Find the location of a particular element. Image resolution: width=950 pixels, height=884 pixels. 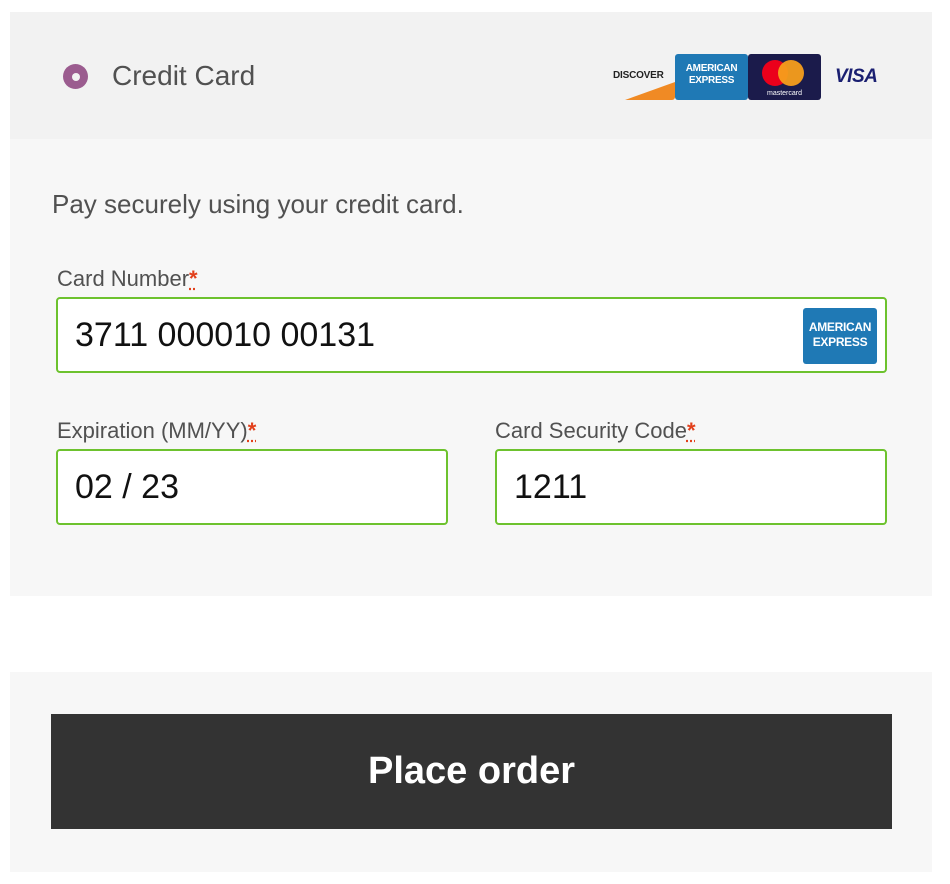

payment-description: Pay securely using your credit card. is located at coordinates (258, 204).